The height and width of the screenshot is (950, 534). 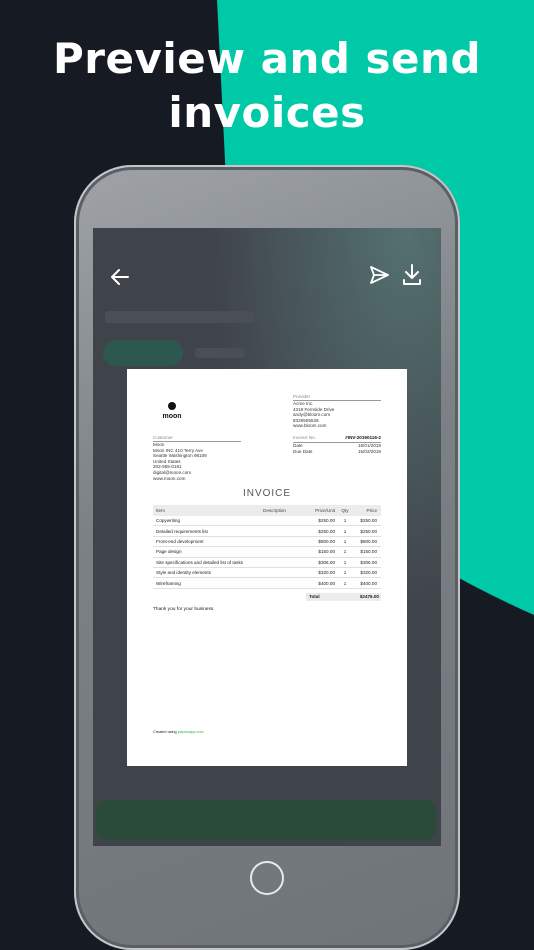 I want to click on cell-price-unit: $400.00, so click(x=326, y=583).